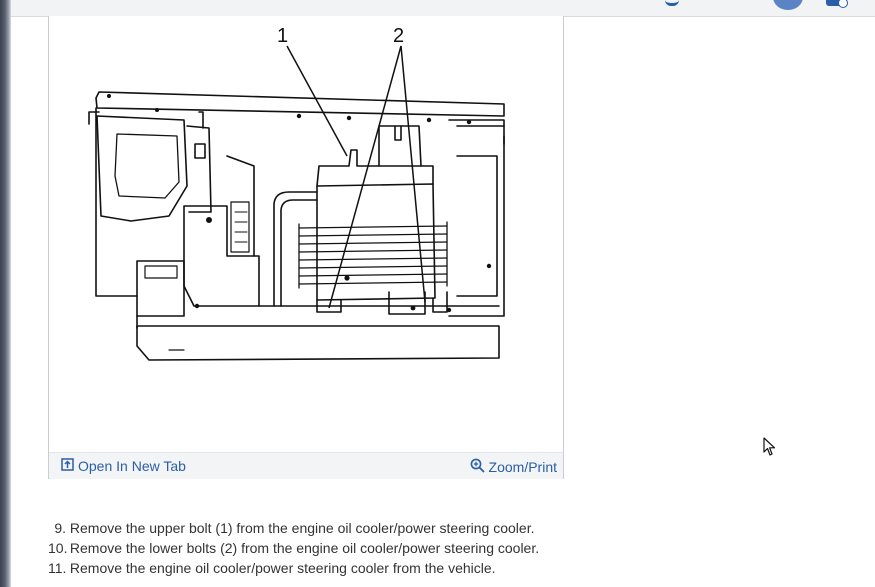  What do you see at coordinates (398, 36) in the screenshot?
I see `callout-2: 2` at bounding box center [398, 36].